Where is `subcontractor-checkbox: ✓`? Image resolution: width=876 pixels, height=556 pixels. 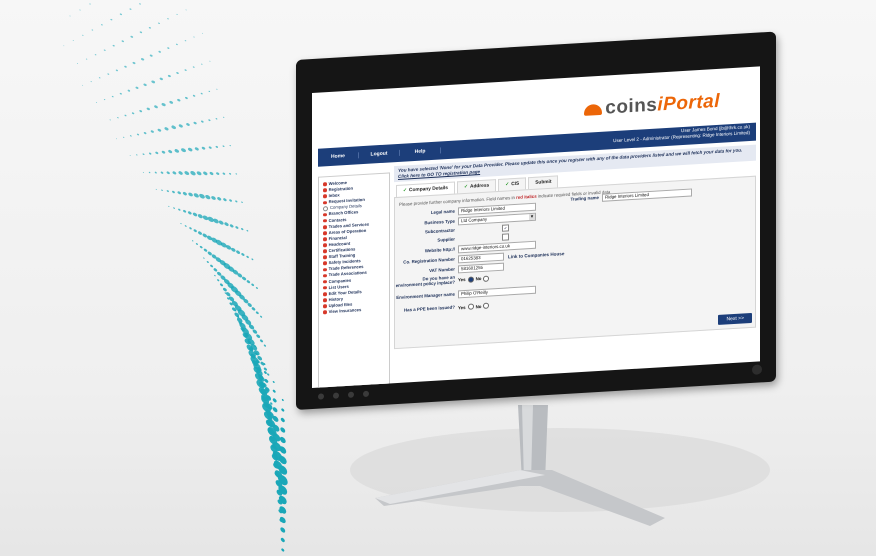 subcontractor-checkbox: ✓ is located at coordinates (505, 228).